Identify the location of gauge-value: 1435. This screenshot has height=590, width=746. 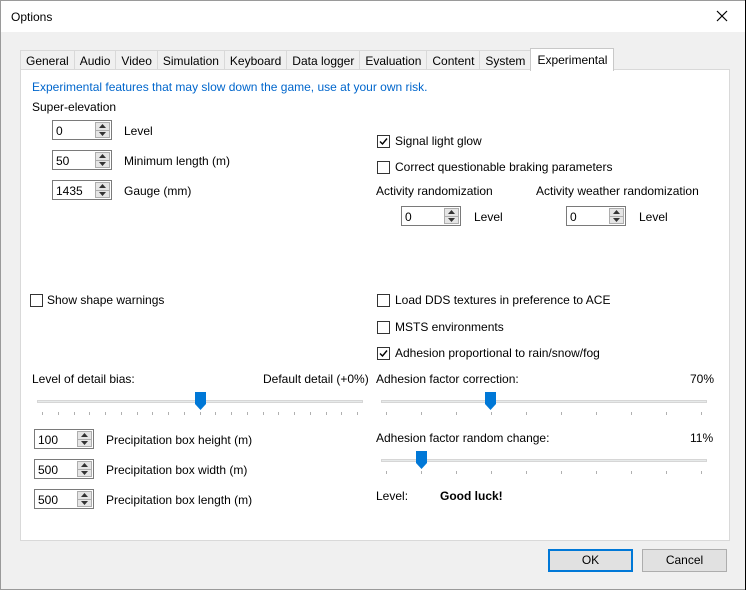
(69, 191).